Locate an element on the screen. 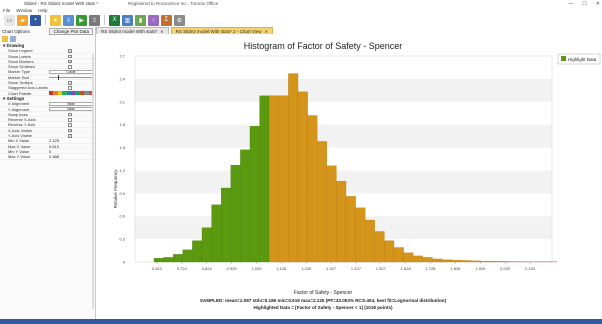  x-axis-visible-checkbox: ✓ is located at coordinates (70, 130).